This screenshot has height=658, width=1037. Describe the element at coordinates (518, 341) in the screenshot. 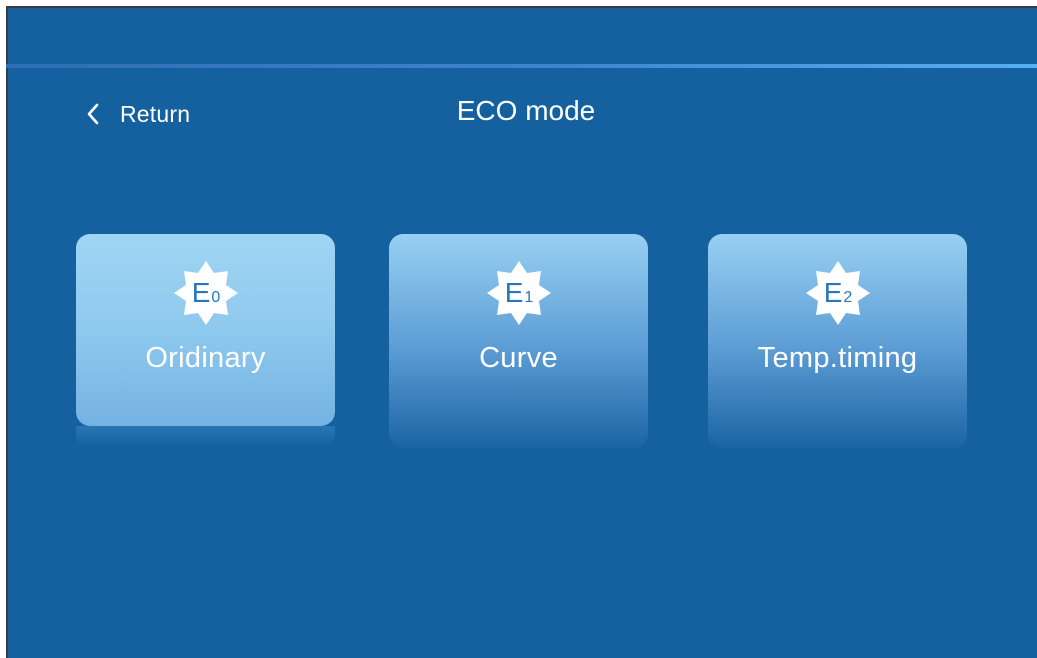

I see `mode-card-curve: E1 Curve` at that location.